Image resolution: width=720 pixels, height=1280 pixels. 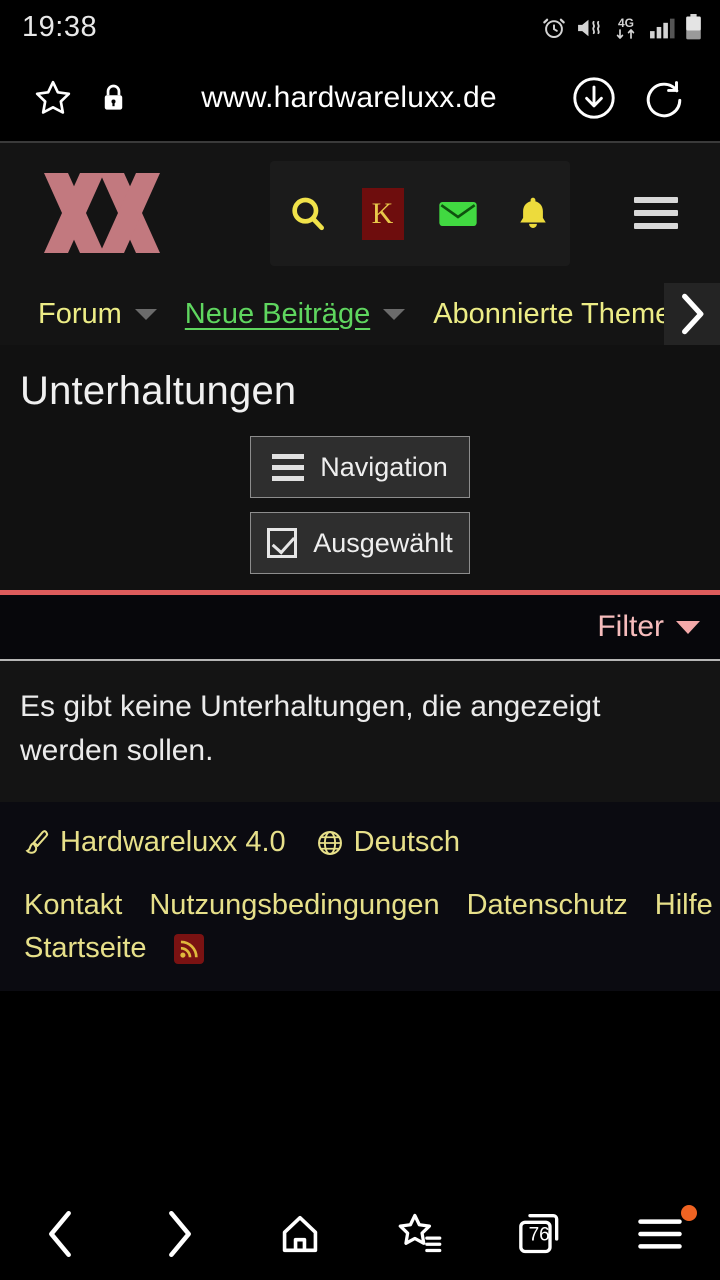 What do you see at coordinates (360, 1234) in the screenshot?
I see `browser-bottom-bar: 76` at bounding box center [360, 1234].